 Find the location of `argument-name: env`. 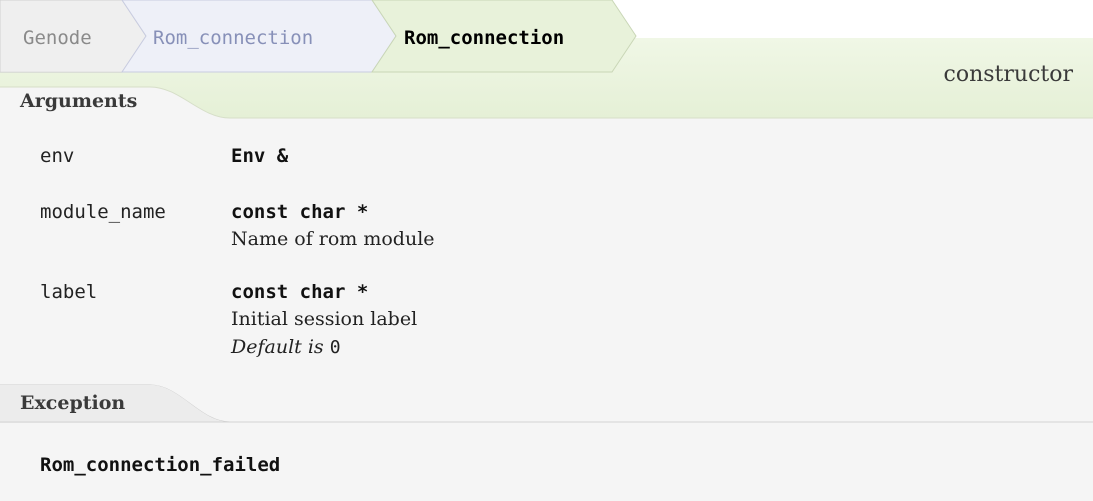

argument-name: env is located at coordinates (57, 156).